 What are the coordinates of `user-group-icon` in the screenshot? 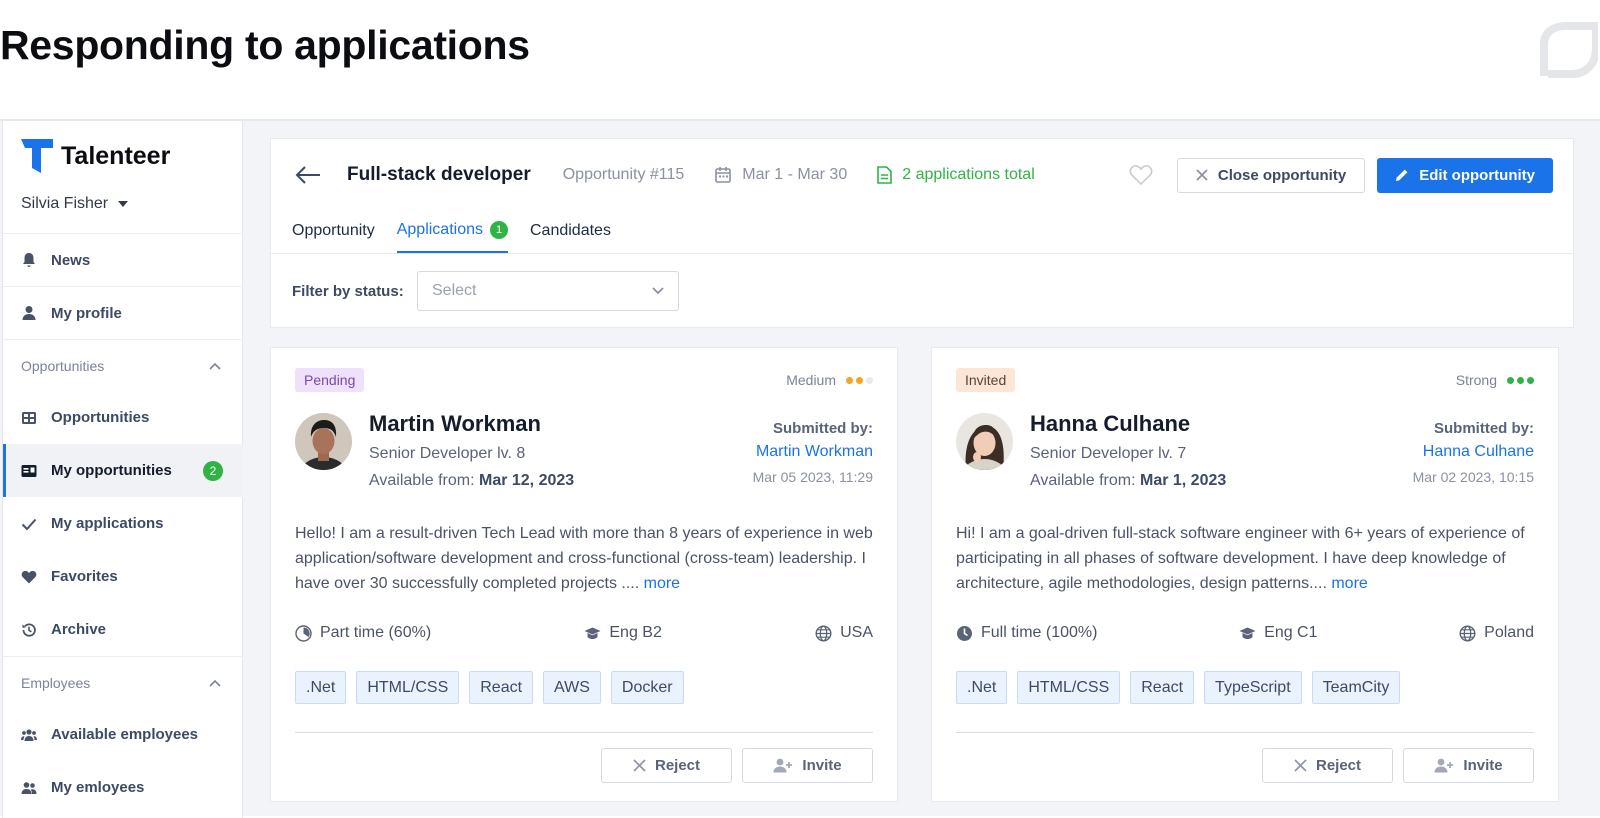 It's located at (29, 787).